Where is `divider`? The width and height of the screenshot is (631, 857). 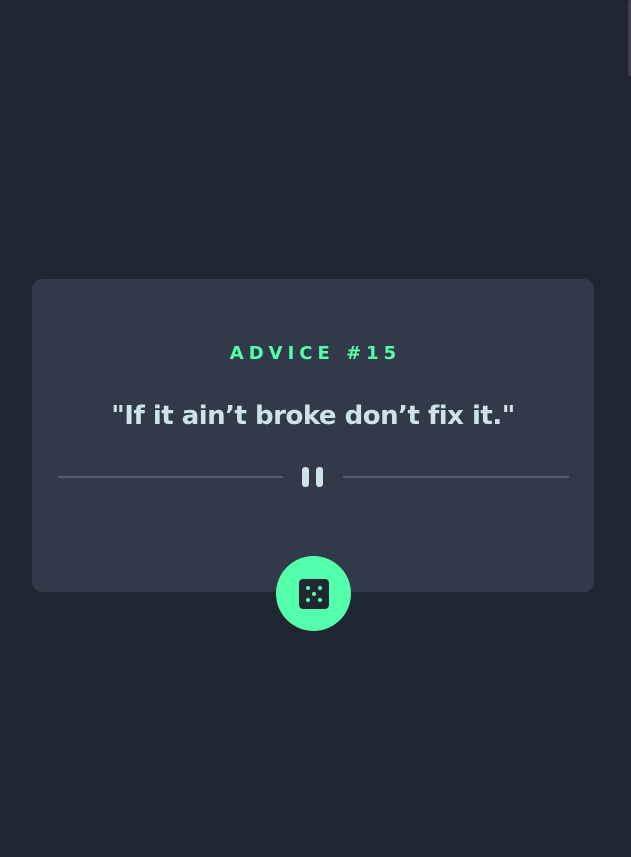 divider is located at coordinates (313, 477).